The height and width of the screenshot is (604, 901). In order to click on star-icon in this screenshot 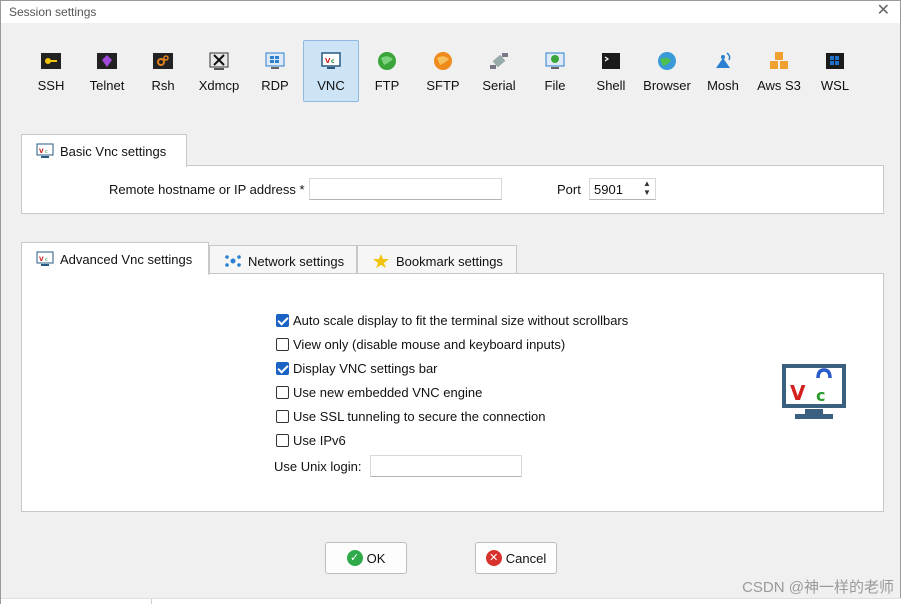, I will do `click(381, 261)`.